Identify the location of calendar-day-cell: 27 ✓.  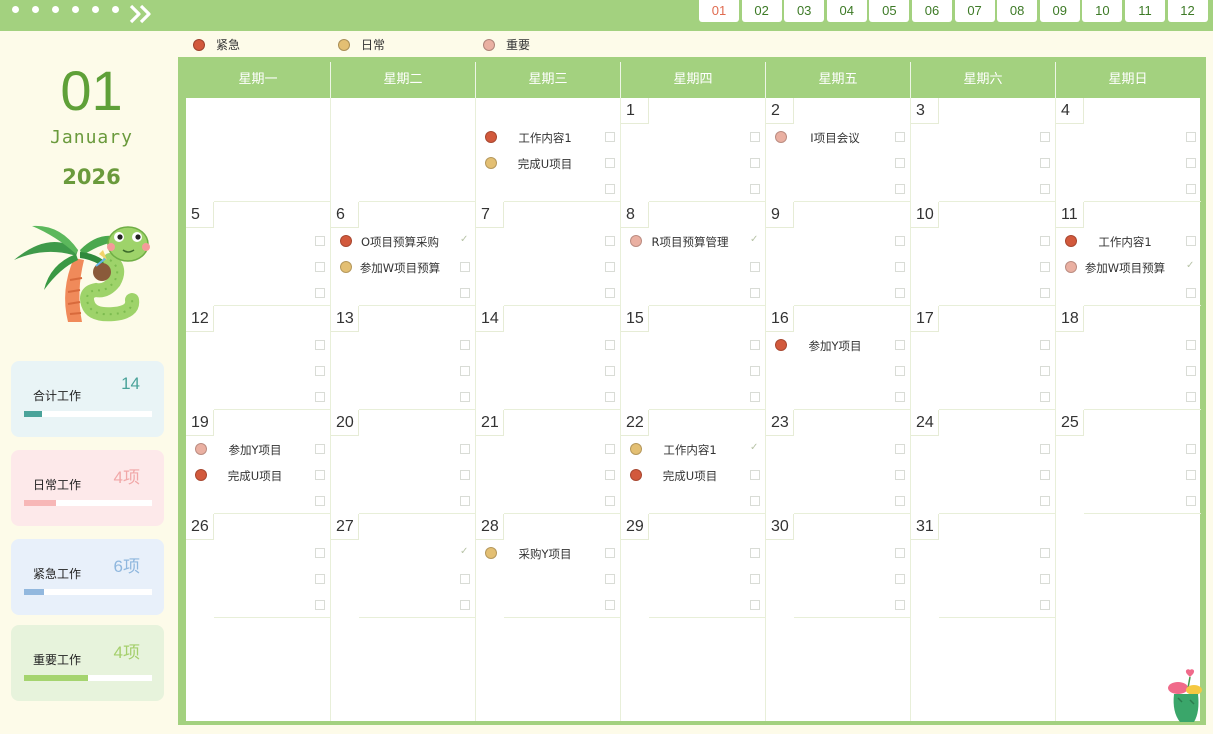
(403, 566).